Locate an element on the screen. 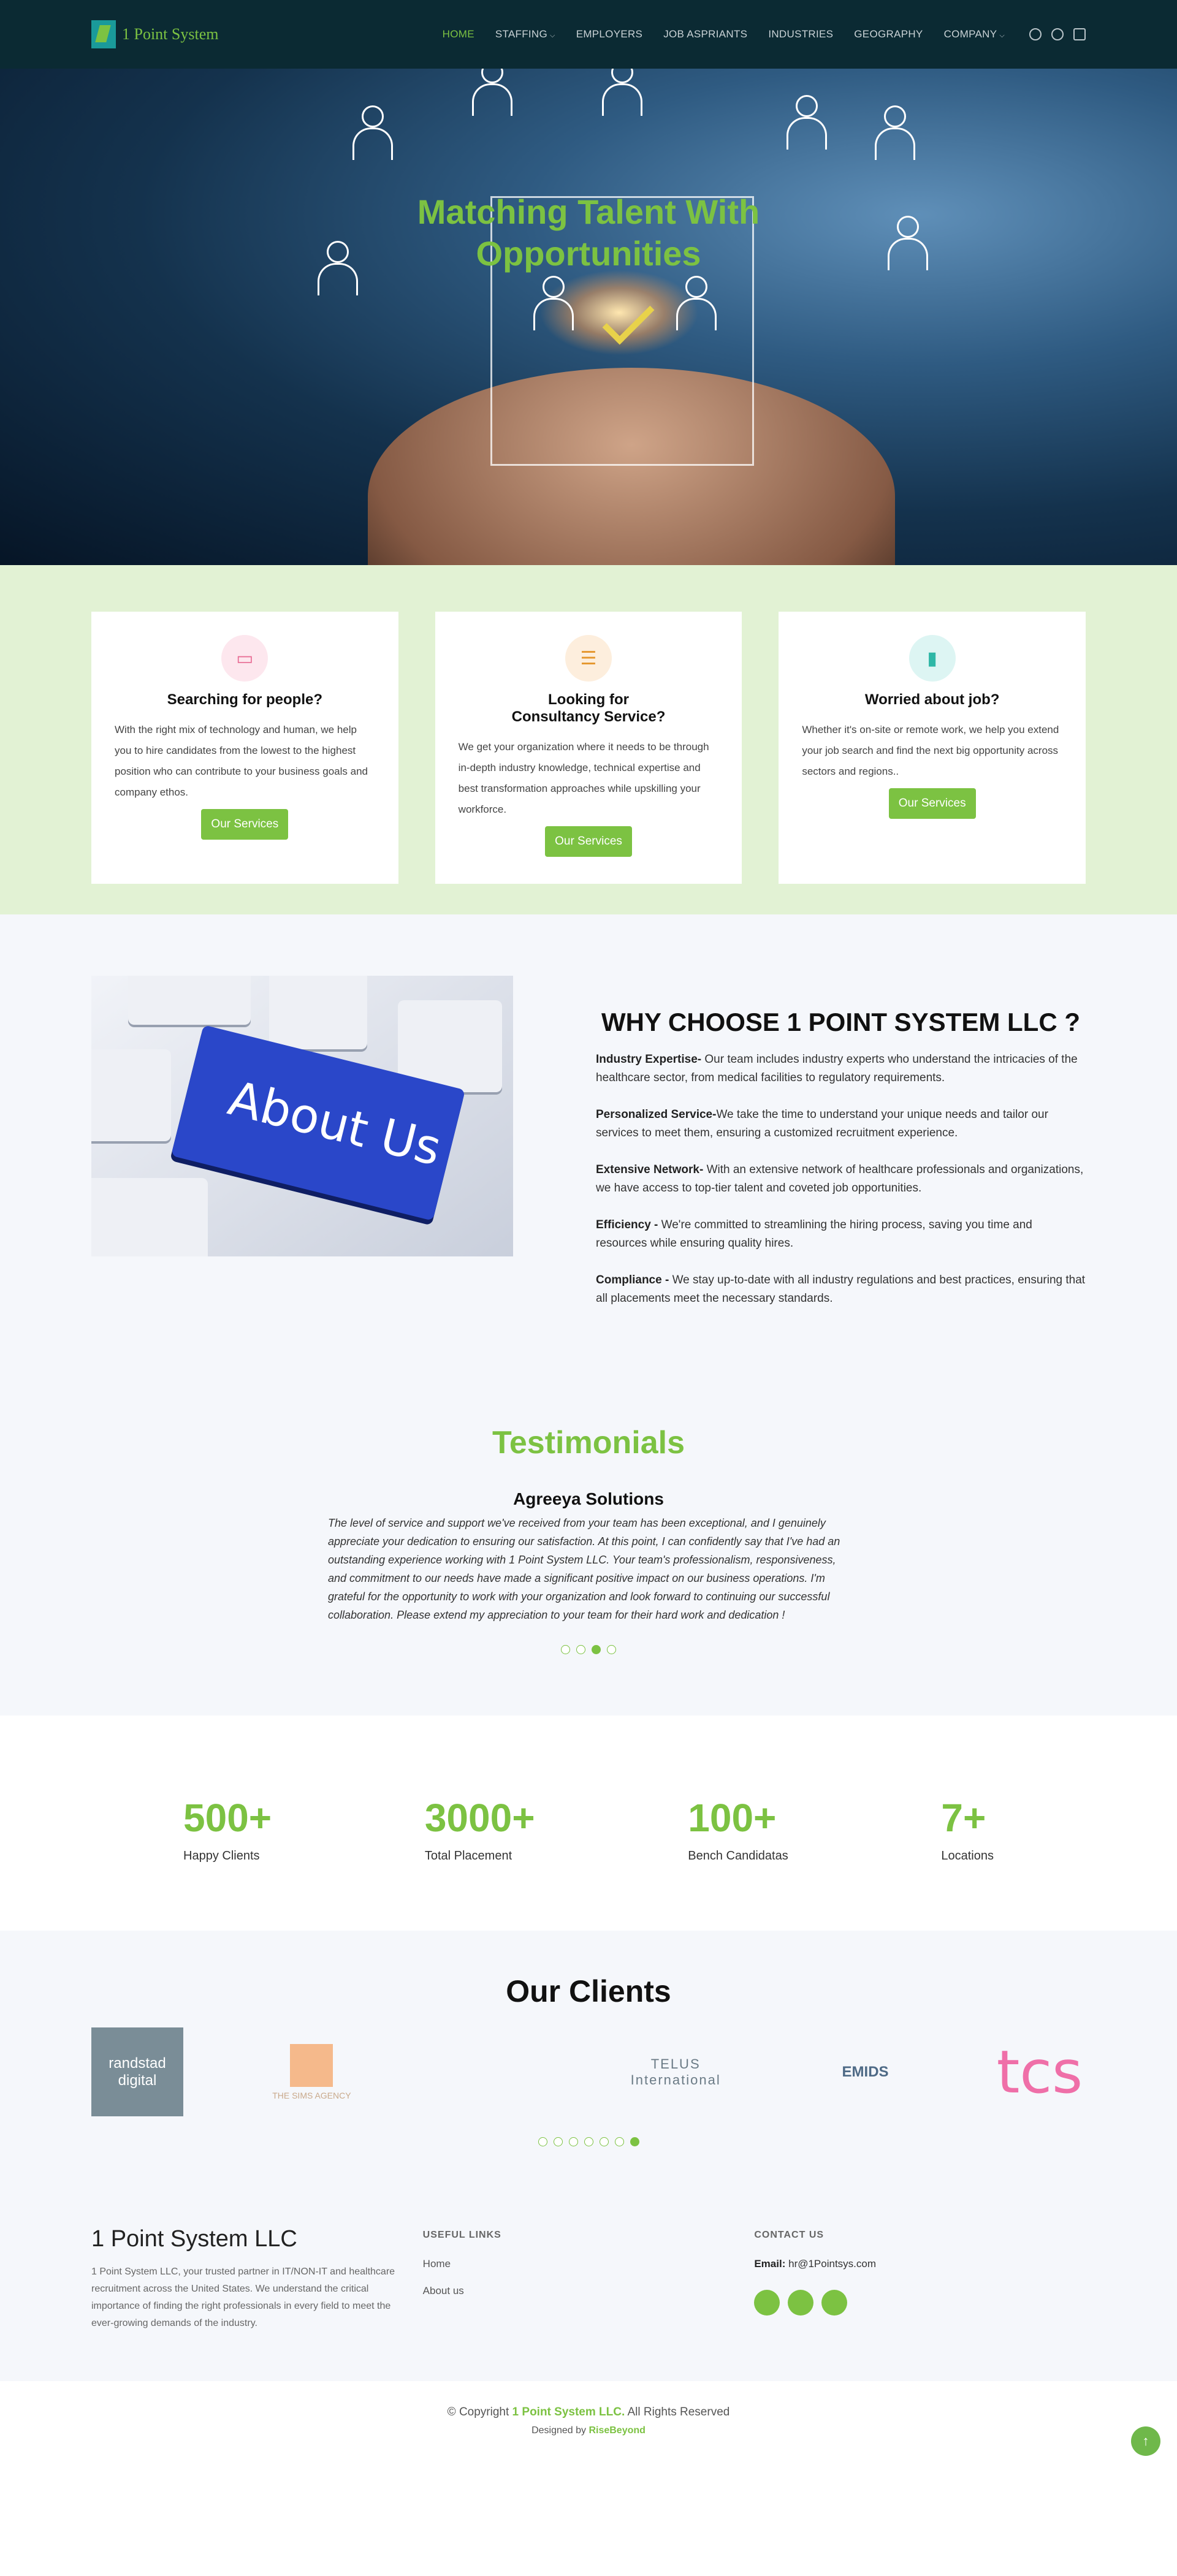  nav-staffing: STAFFING ⌵ is located at coordinates (525, 34).